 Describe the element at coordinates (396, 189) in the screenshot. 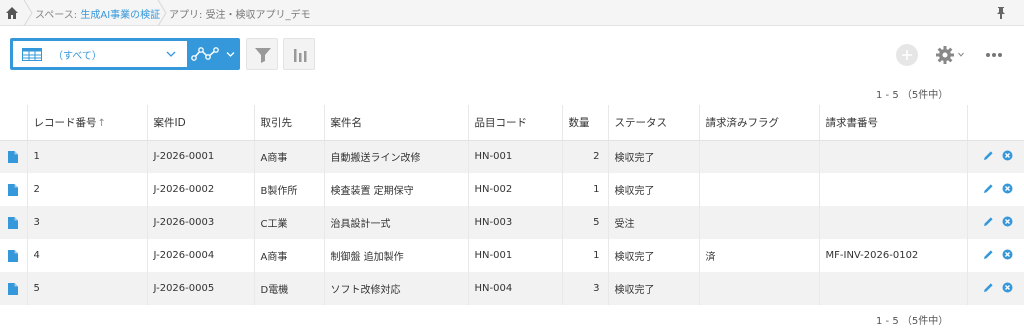

I see `cell-project-name: 検査装置 定期保守` at that location.